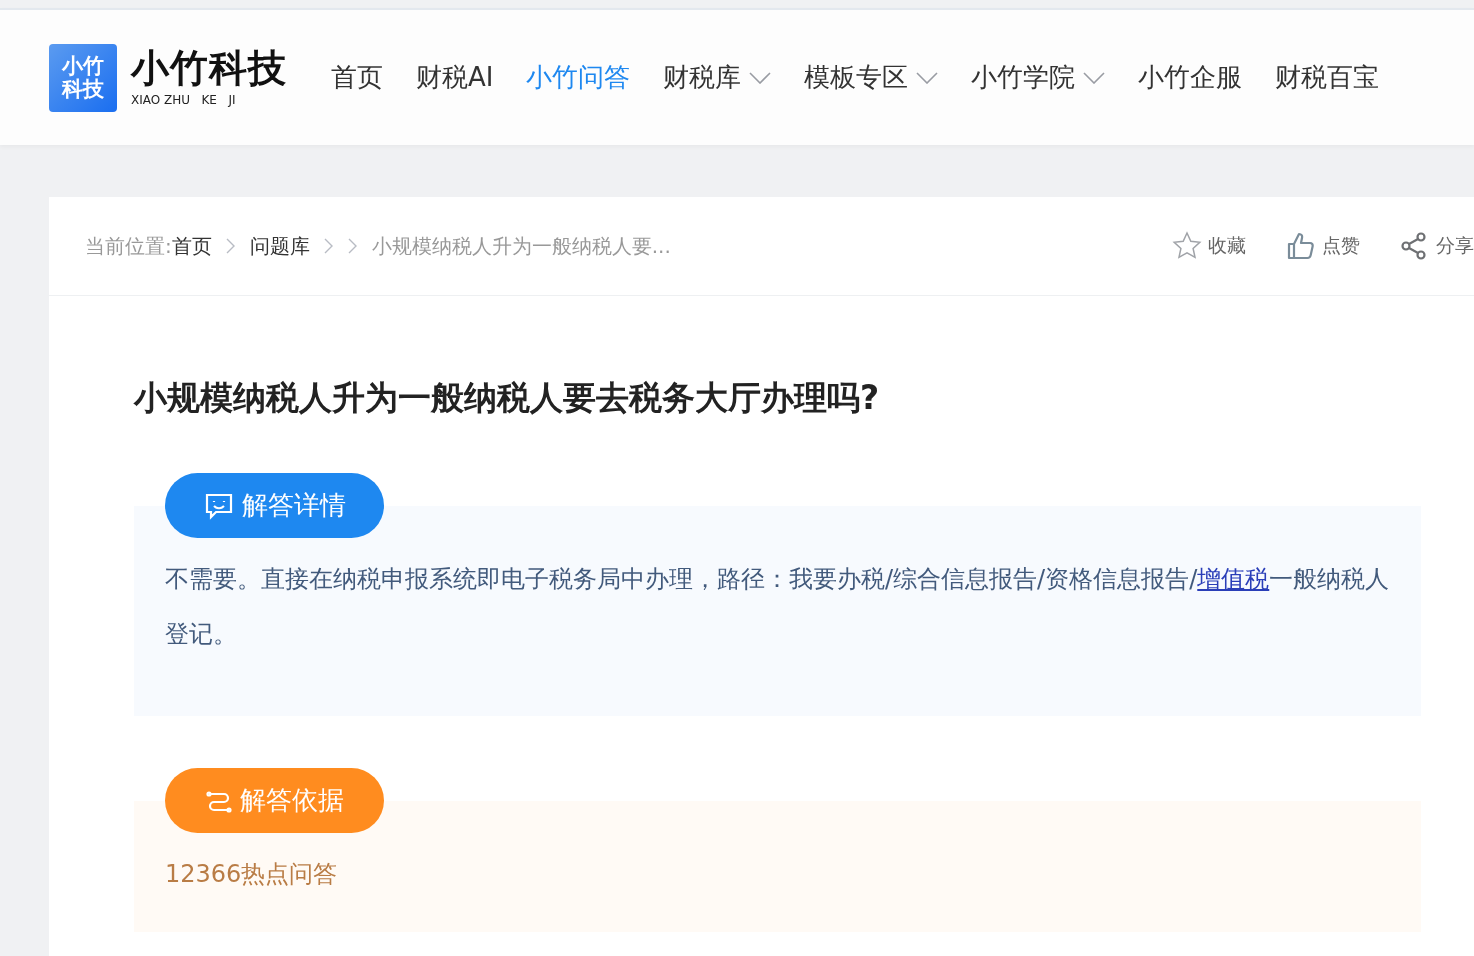 Image resolution: width=1474 pixels, height=956 pixels. What do you see at coordinates (1209, 246) in the screenshot?
I see `action-link: 收藏` at bounding box center [1209, 246].